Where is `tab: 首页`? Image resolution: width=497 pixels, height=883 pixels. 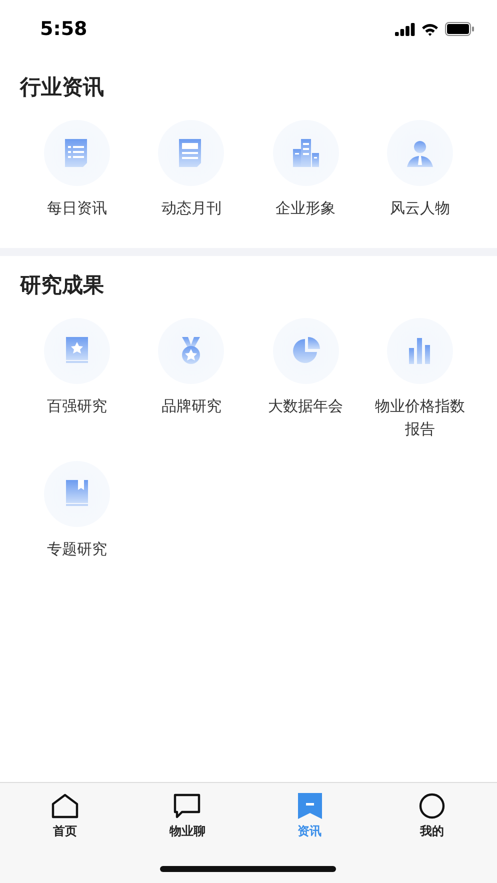 tab: 首页 is located at coordinates (65, 816).